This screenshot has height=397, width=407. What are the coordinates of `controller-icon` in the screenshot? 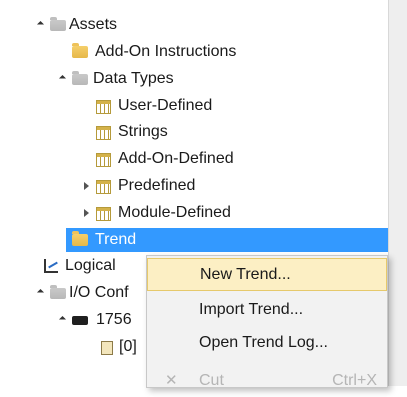 It's located at (107, 348).